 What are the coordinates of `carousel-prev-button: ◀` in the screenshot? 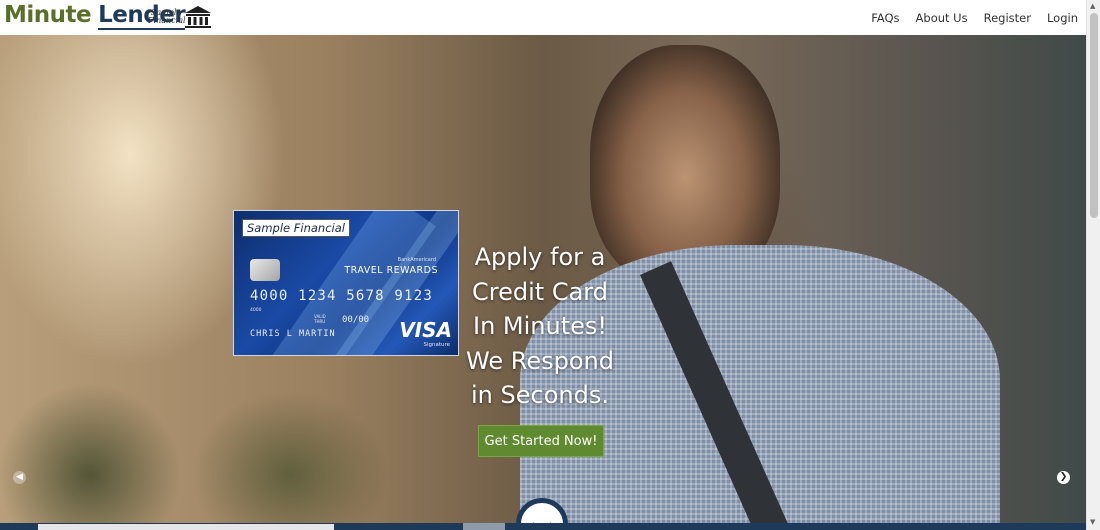 It's located at (19, 477).